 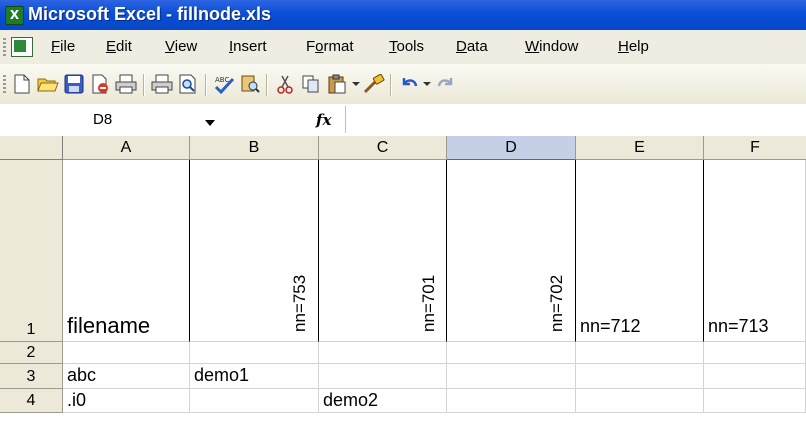 What do you see at coordinates (383, 376) in the screenshot?
I see `cell-c3` at bounding box center [383, 376].